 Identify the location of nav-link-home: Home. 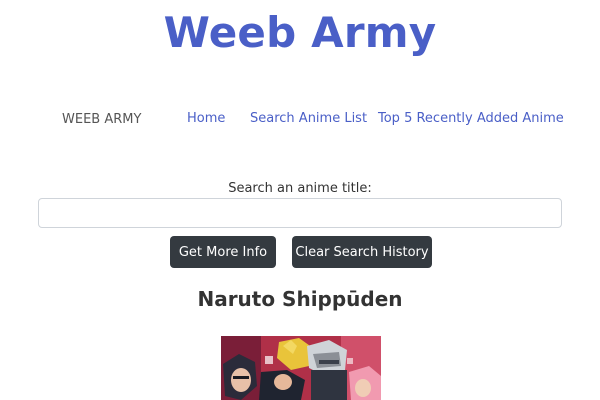
(206, 118).